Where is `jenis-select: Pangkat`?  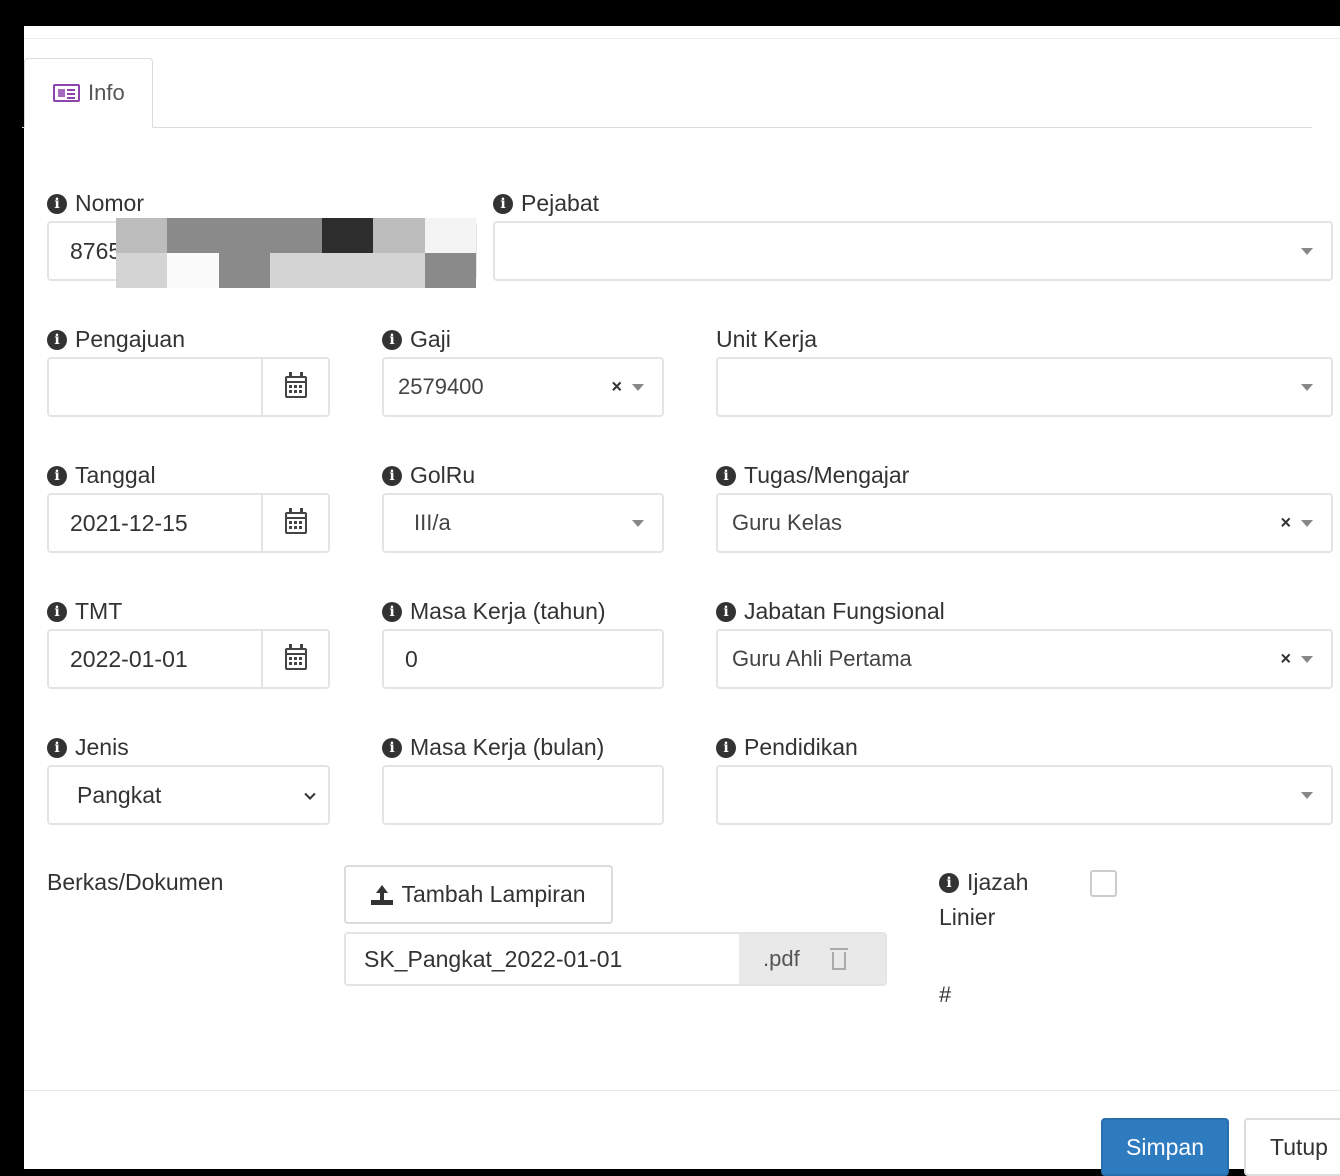
jenis-select: Pangkat is located at coordinates (188, 795).